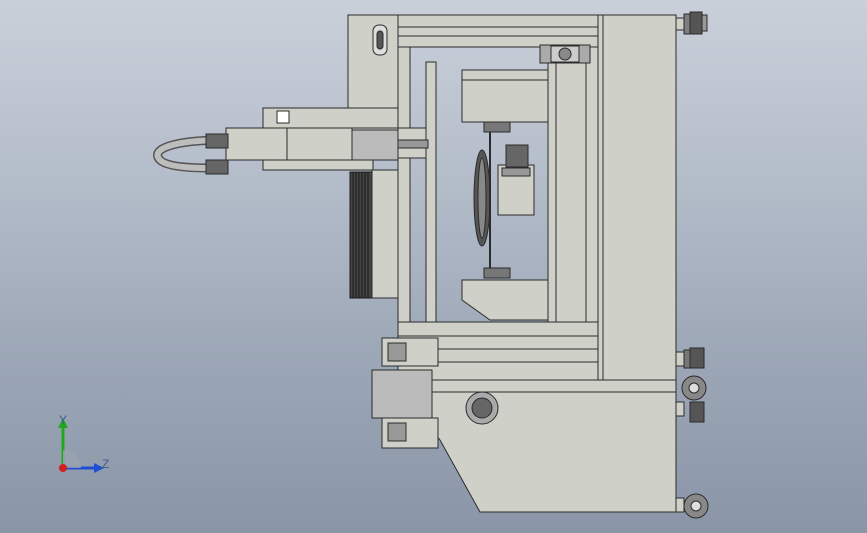 The image size is (867, 533). I want to click on coordinate-triad: Y Z, so click(86, 447).